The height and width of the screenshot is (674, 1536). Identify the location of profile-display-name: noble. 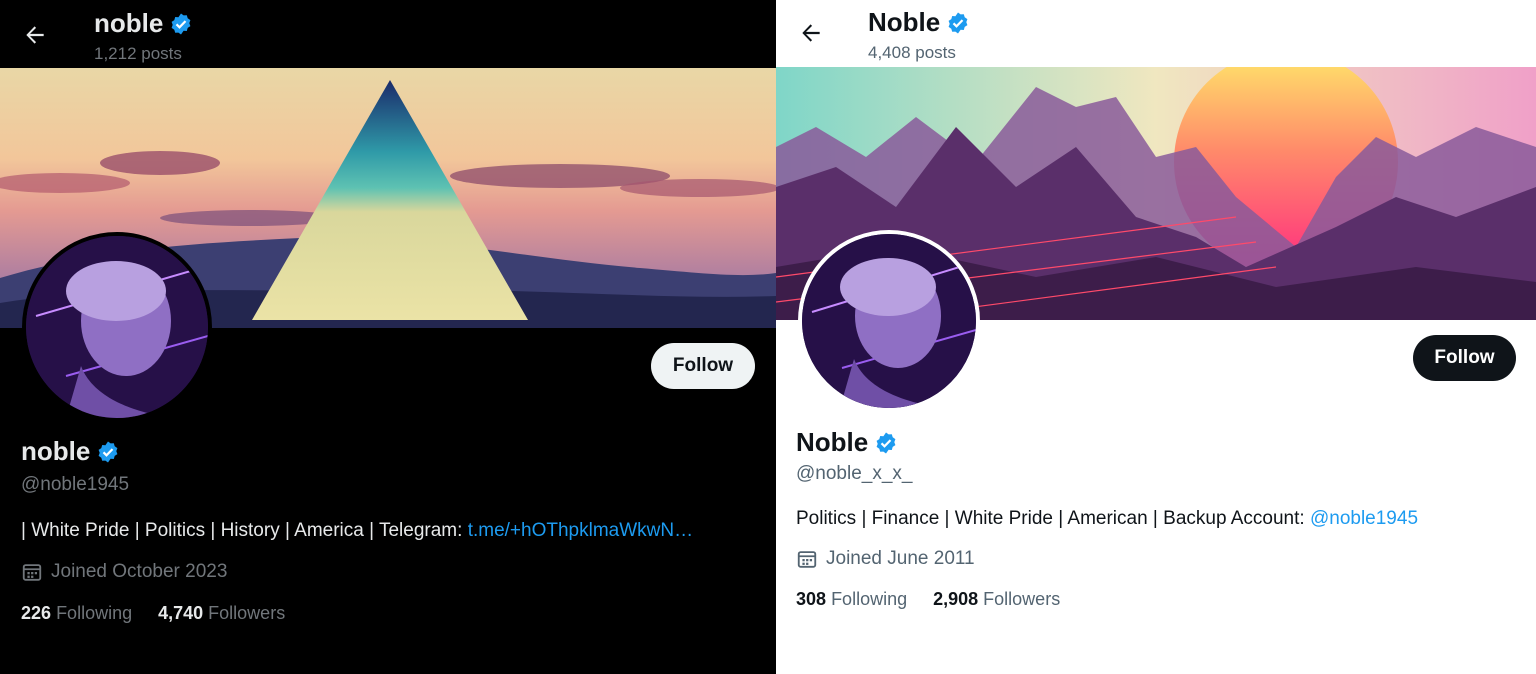
(70, 451).